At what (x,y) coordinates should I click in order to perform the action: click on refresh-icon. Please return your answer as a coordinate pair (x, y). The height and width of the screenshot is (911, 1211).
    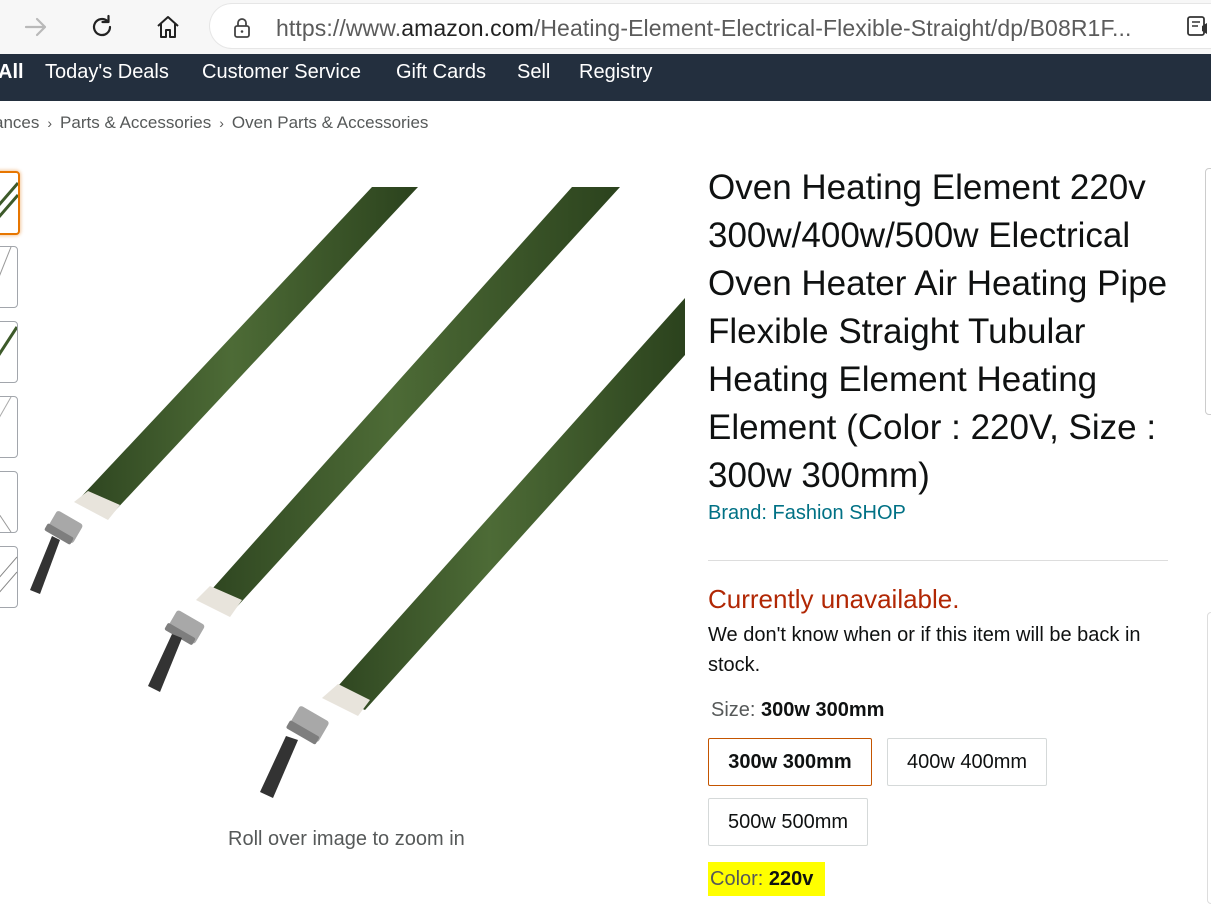
    Looking at the image, I should click on (102, 25).